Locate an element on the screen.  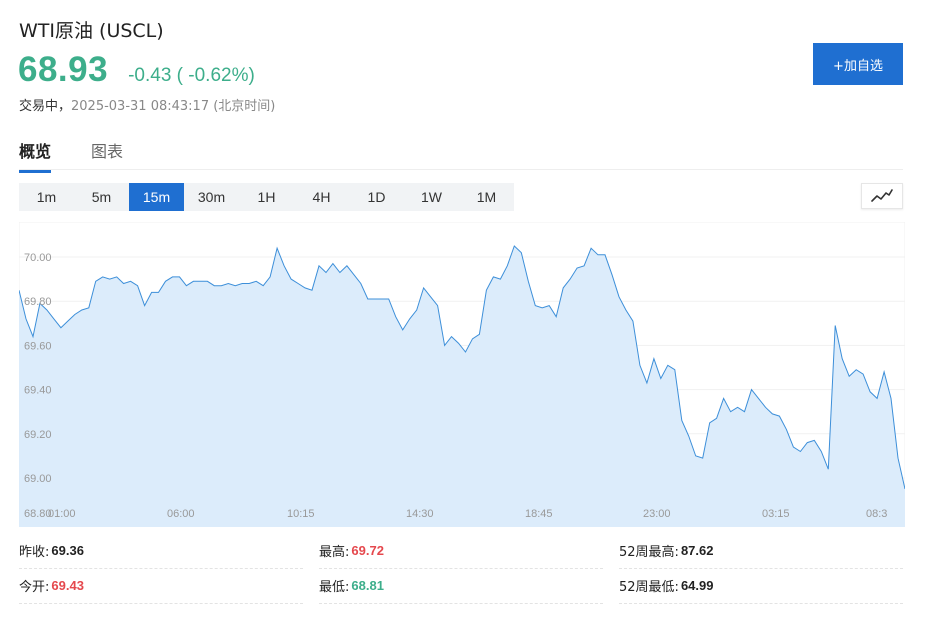
y-tick-label: 69.80 is located at coordinates (38, 302).